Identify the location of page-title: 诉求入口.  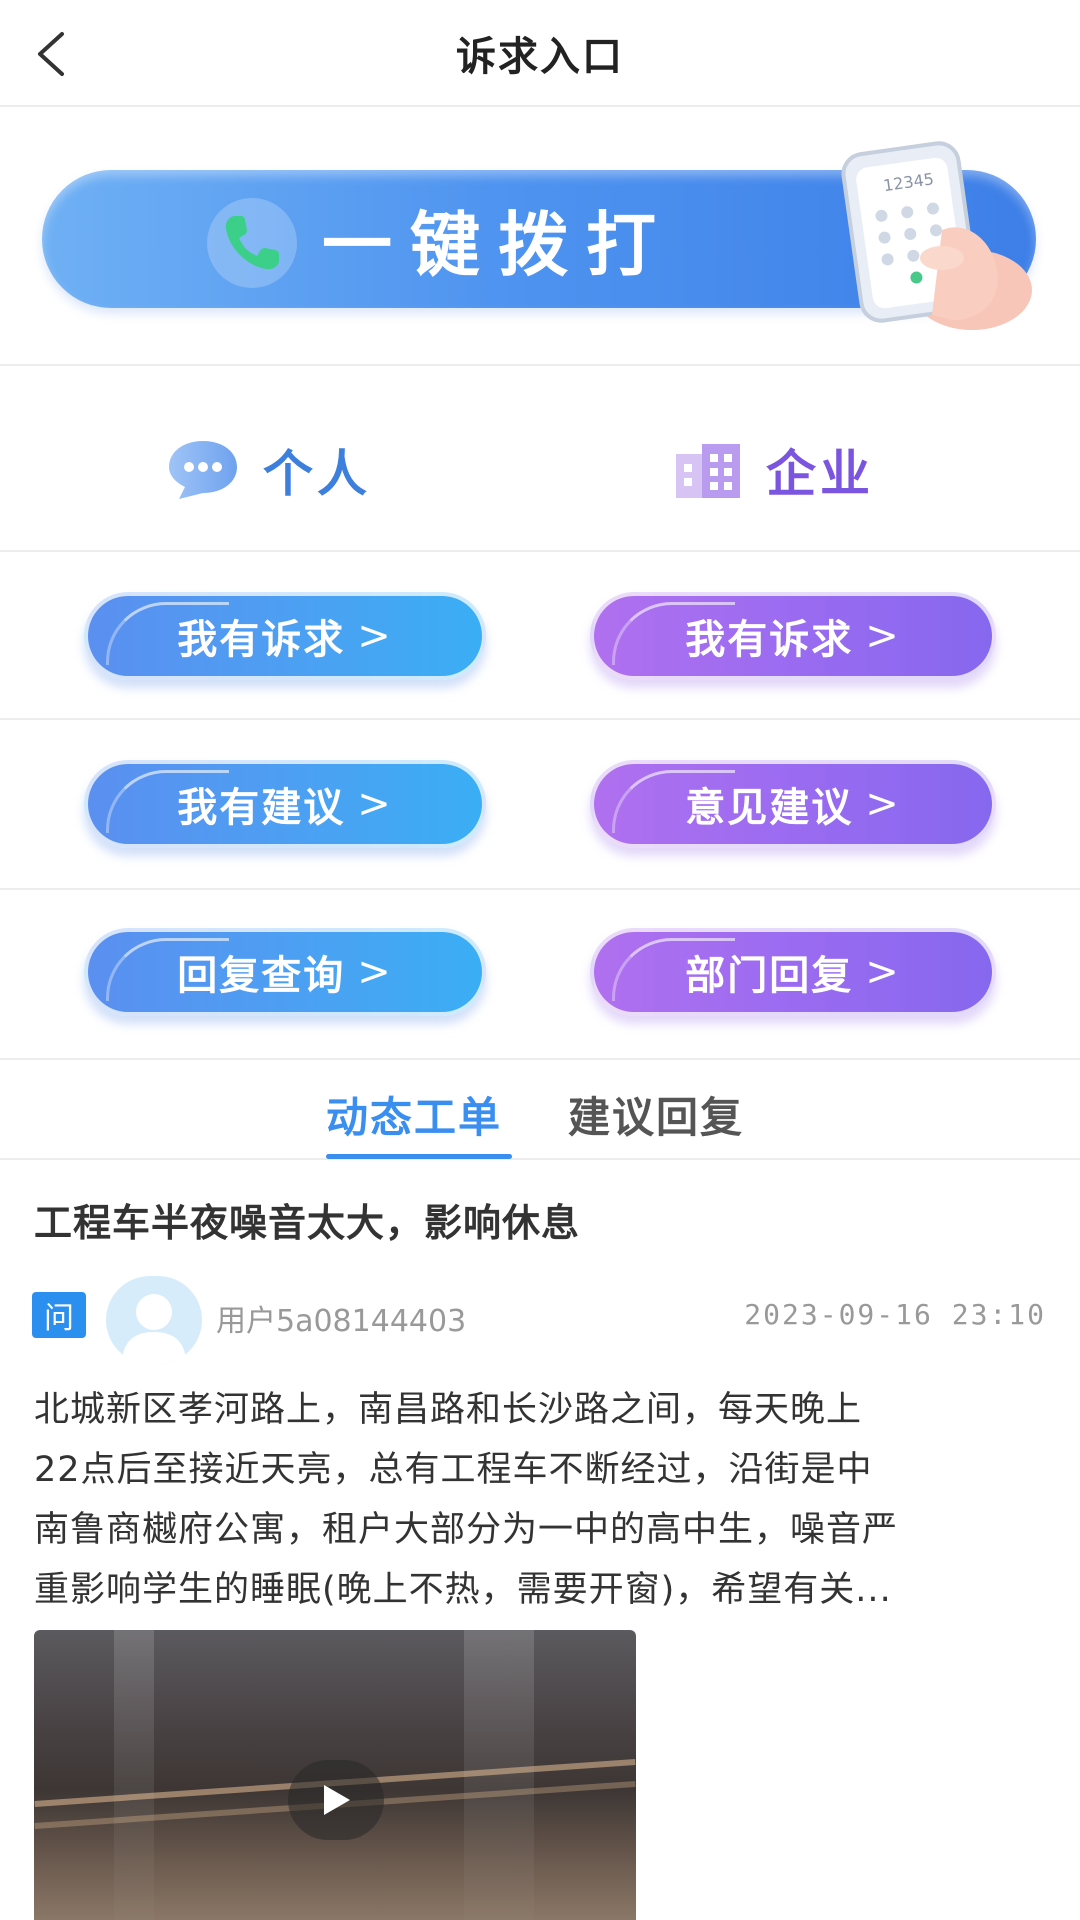
(540, 57).